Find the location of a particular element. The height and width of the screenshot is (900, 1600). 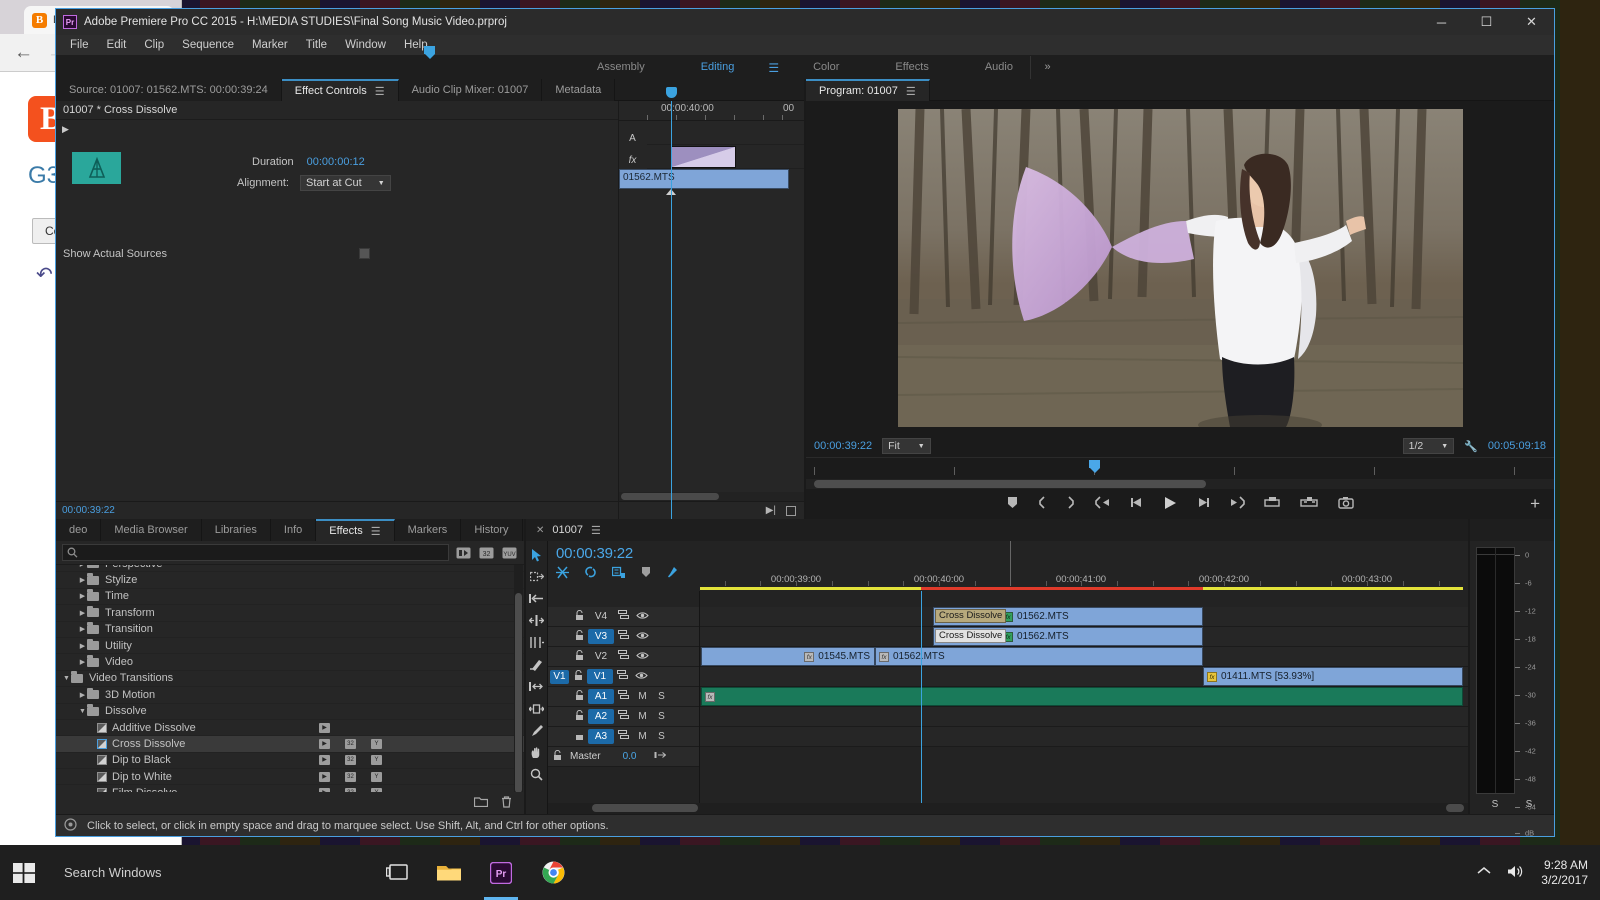

effects-tree-item-dissolve: ▼ Dissolve is located at coordinates (290, 712).